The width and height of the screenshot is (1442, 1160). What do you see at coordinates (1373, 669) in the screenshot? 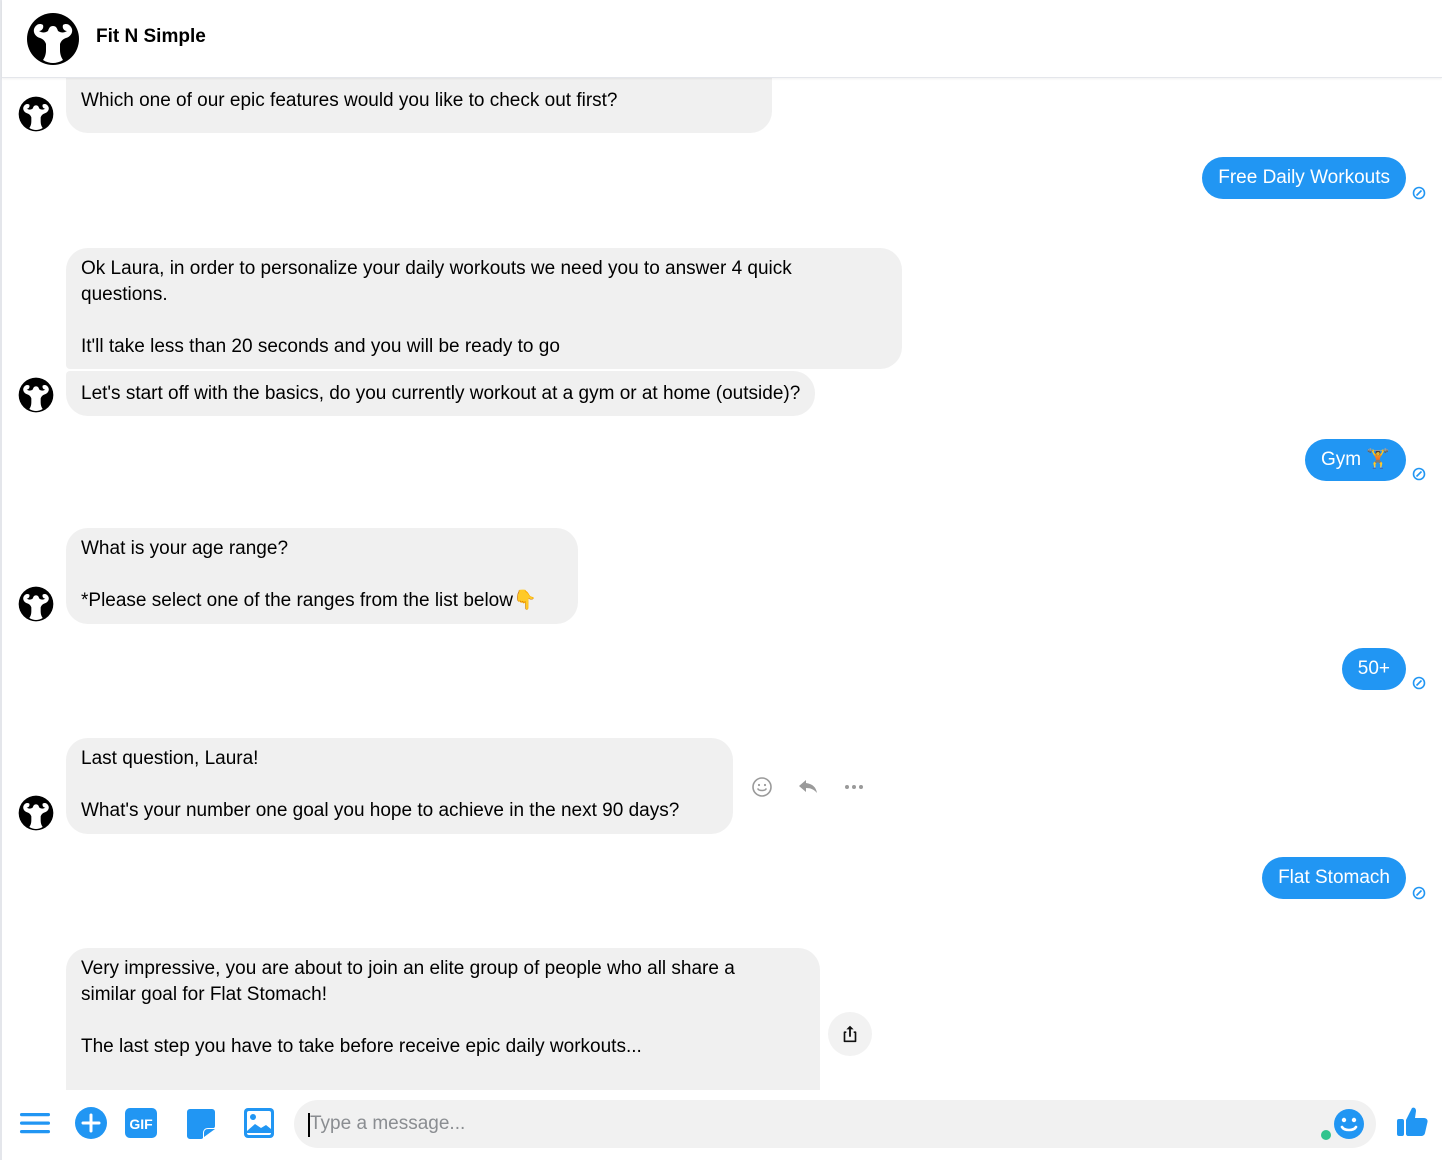
I see `user-message: 50+` at bounding box center [1373, 669].